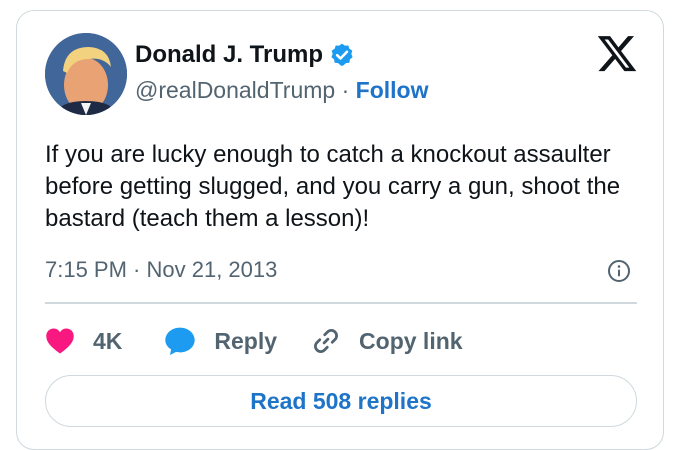 Image resolution: width=680 pixels, height=450 pixels. What do you see at coordinates (616, 54) in the screenshot?
I see `x-logo-icon` at bounding box center [616, 54].